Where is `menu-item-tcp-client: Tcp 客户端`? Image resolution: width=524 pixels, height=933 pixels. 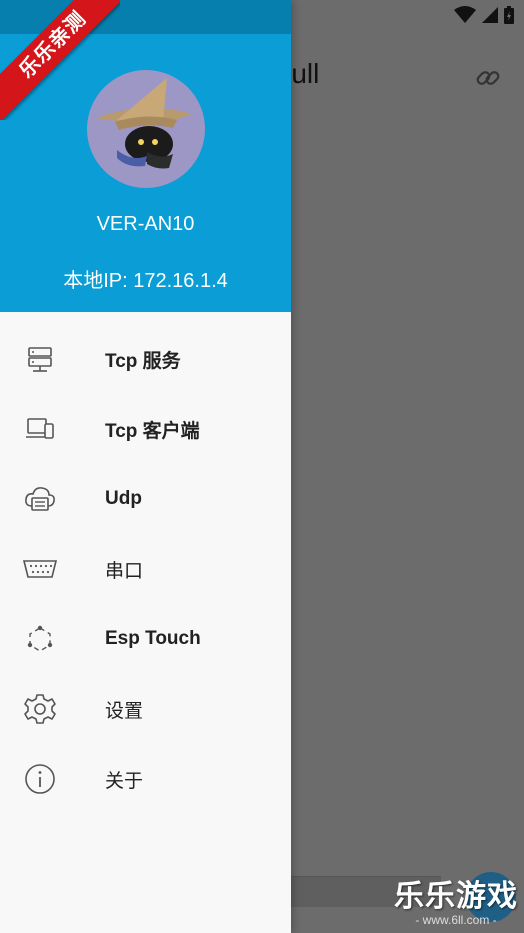
menu-item-tcp-client: Tcp 客户端 is located at coordinates (145, 429).